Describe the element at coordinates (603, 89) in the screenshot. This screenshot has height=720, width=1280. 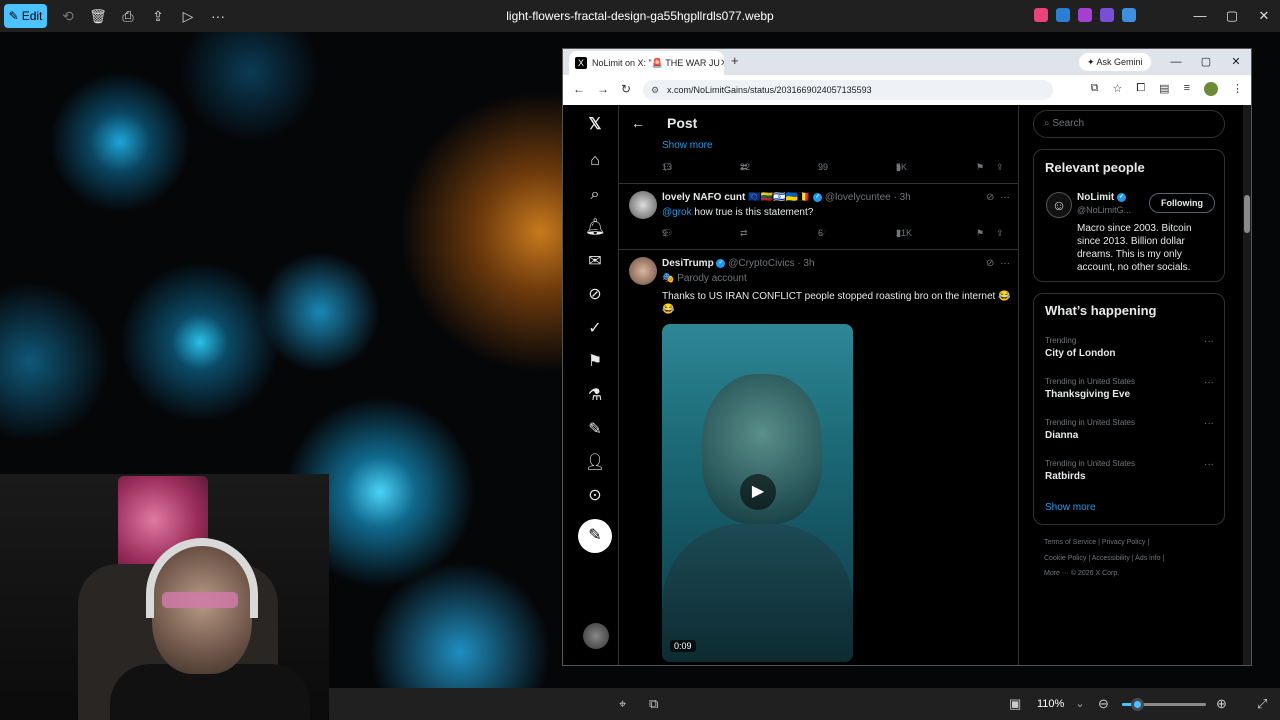
I see `forward-arrow-icon: →` at that location.